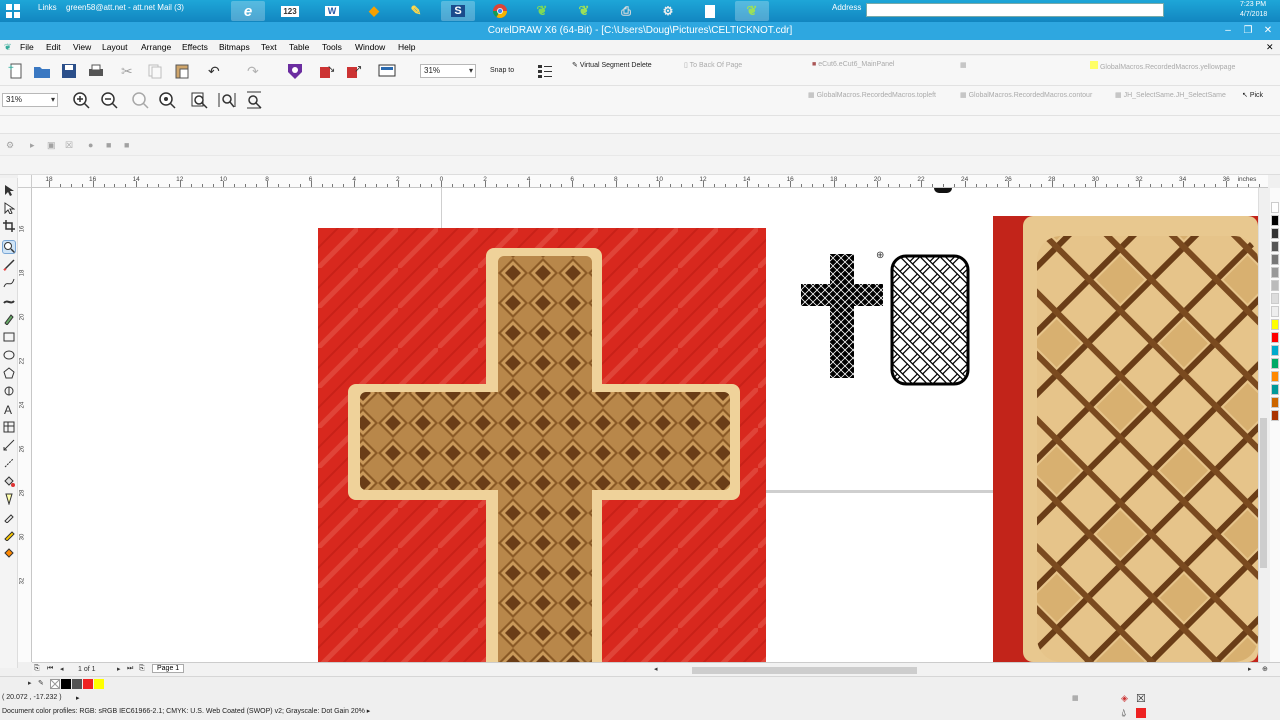 This screenshot has height=720, width=1280. Describe the element at coordinates (656, 669) in the screenshot. I see `scroll-left-icon: ◂` at that location.